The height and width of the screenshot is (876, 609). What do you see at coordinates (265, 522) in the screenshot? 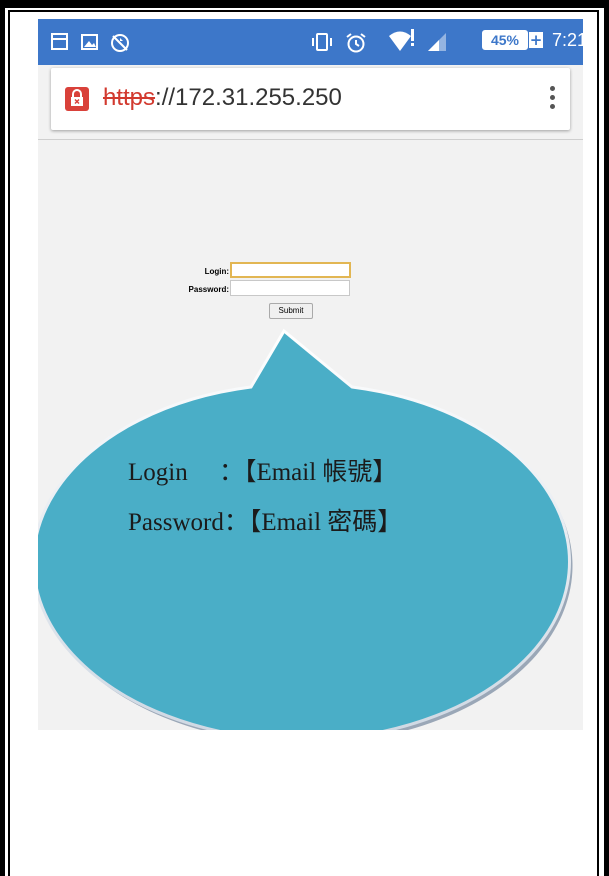
I see `callout-line-password: Password：【Email 密碼】` at bounding box center [265, 522].